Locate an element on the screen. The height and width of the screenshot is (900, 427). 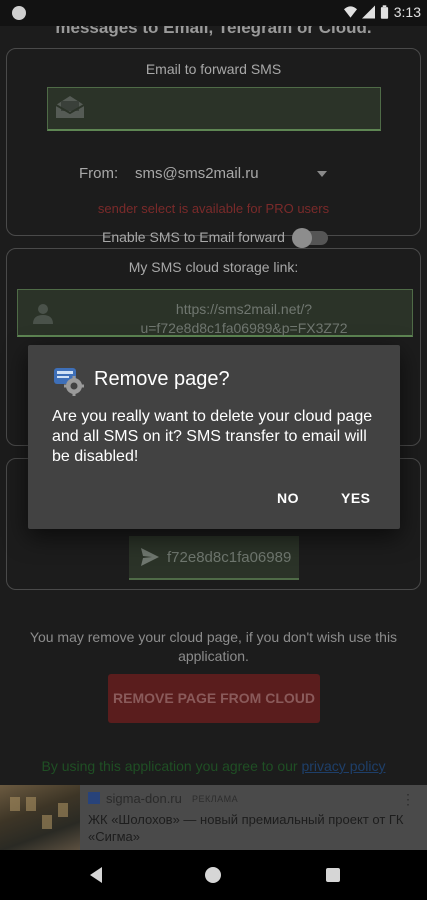
remove-page-button: REMOVE PAGE FROM CLOUD is located at coordinates (214, 698).